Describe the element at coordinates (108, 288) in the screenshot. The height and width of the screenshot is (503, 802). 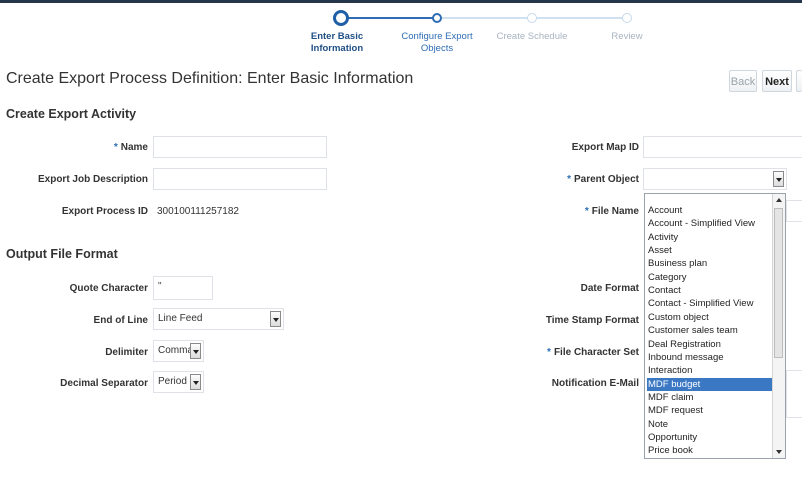
I see `quote-character-label: Quote Character` at that location.